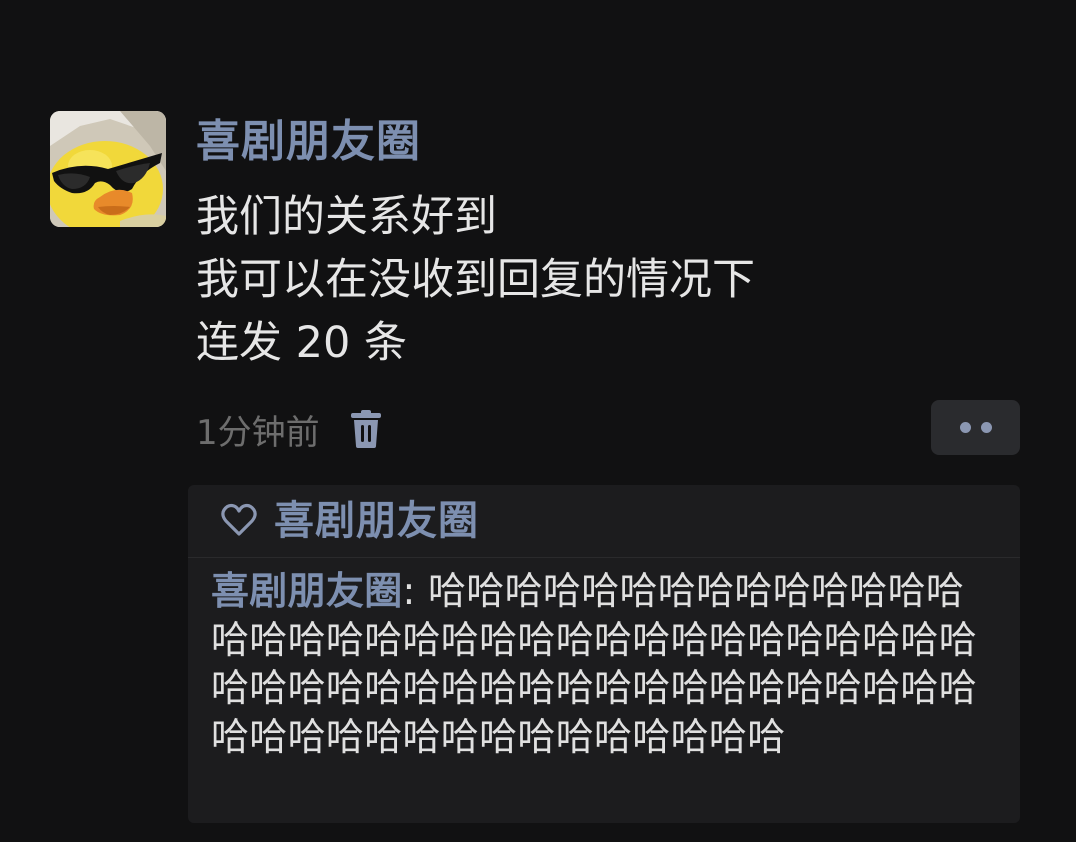  I want to click on likes-row: 喜剧朋友圈, so click(604, 521).